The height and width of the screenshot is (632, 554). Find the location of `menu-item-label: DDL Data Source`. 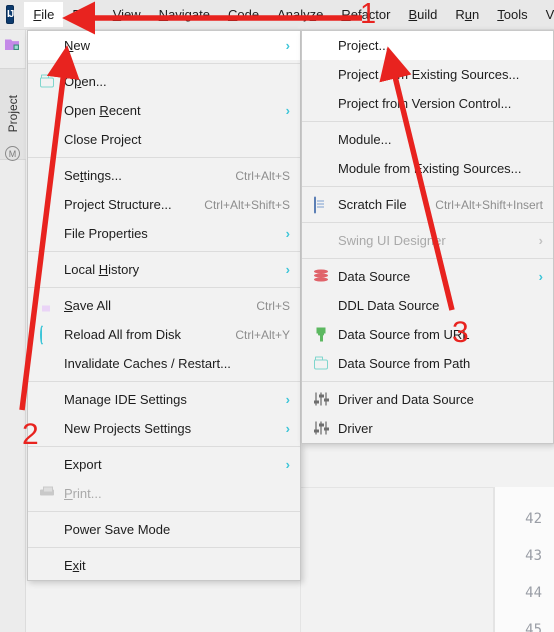

menu-item-label: DDL Data Source is located at coordinates (389, 305).